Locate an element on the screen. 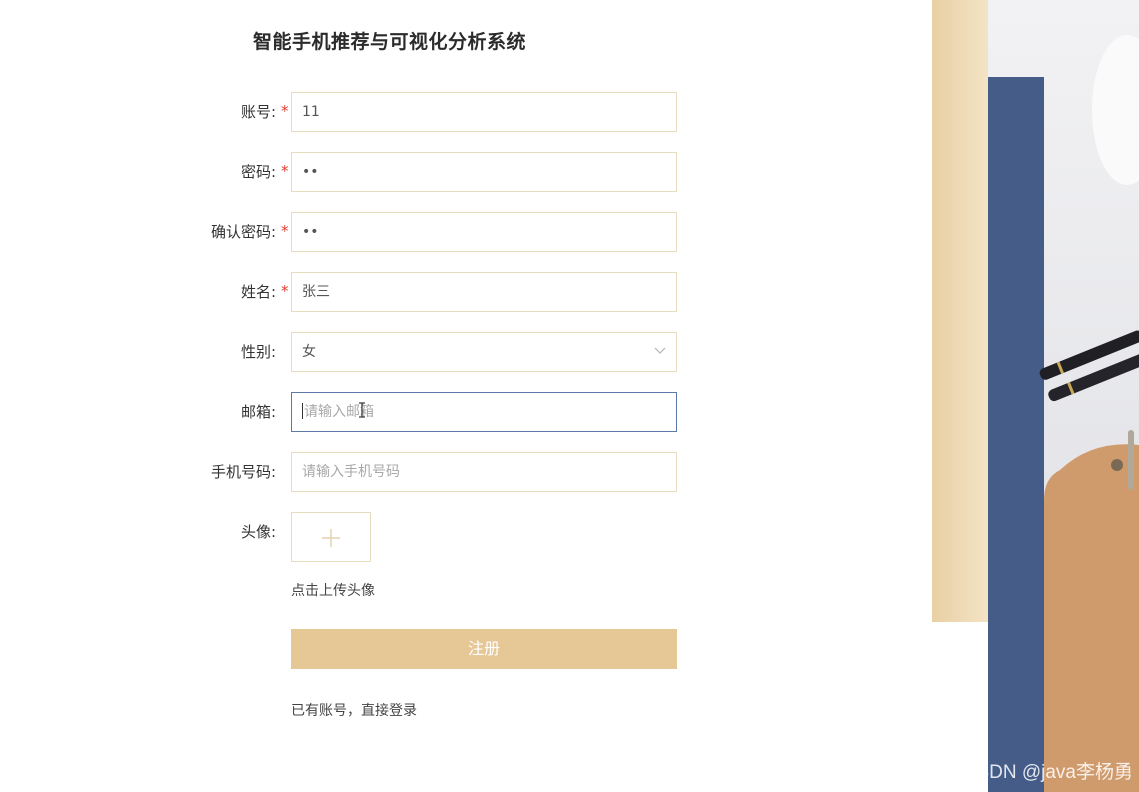 Image resolution: width=1139 pixels, height=792 pixels. chevron-down-icon is located at coordinates (660, 350).